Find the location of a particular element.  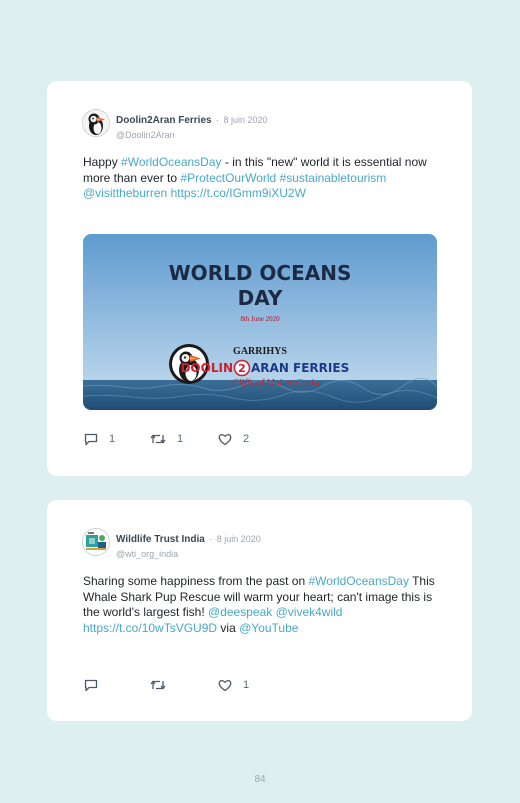

tweet-text-segment: Happy is located at coordinates (102, 162).